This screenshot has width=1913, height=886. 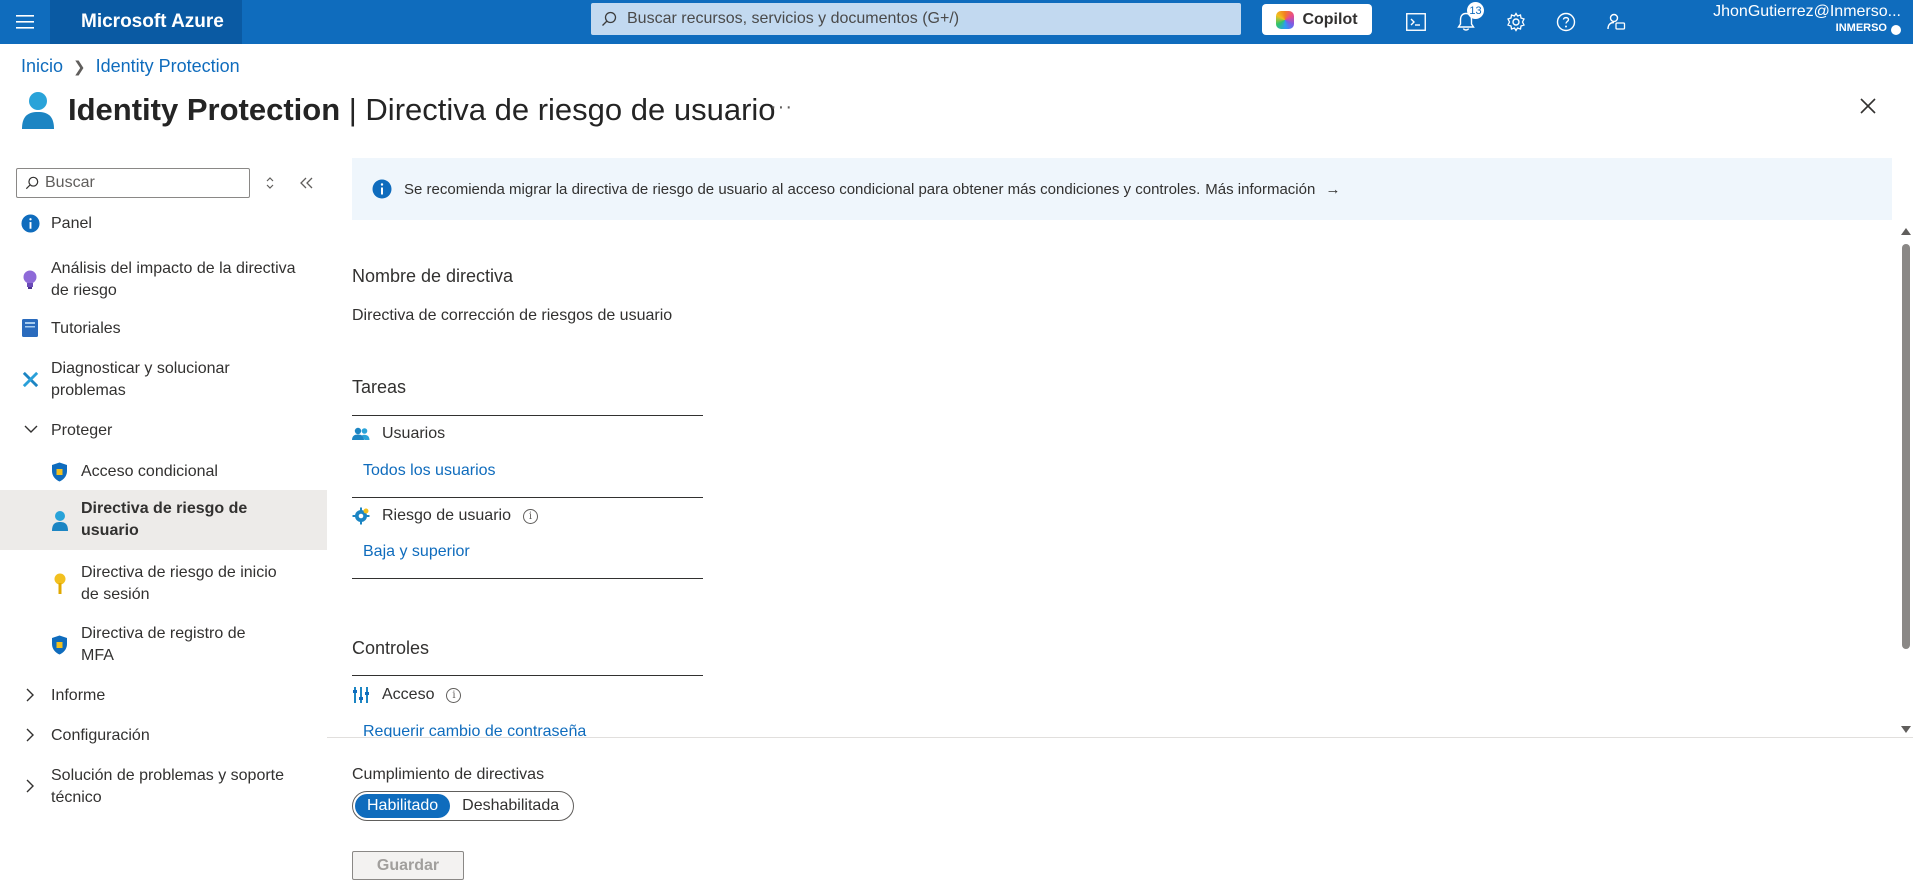 I want to click on page-title-page: Directiva de riesgo de usuario, so click(x=570, y=109).